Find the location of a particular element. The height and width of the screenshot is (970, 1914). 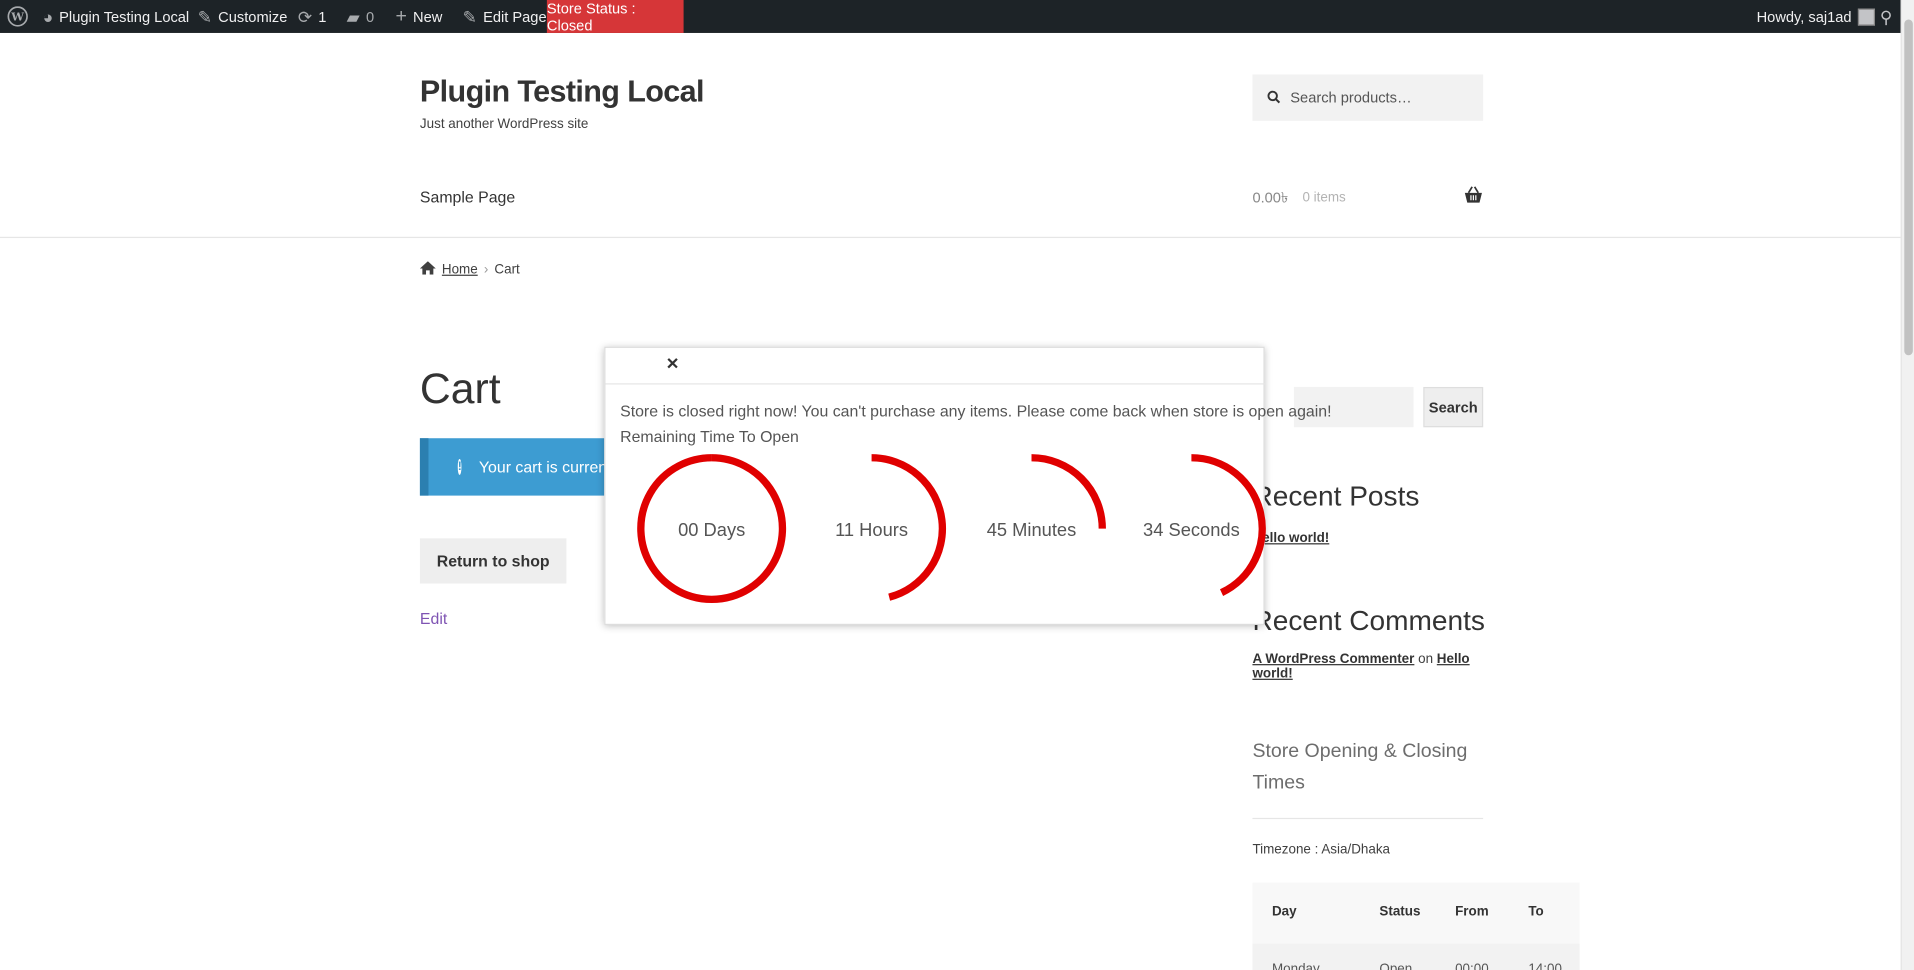

plus-icon: + is located at coordinates (401, 16).